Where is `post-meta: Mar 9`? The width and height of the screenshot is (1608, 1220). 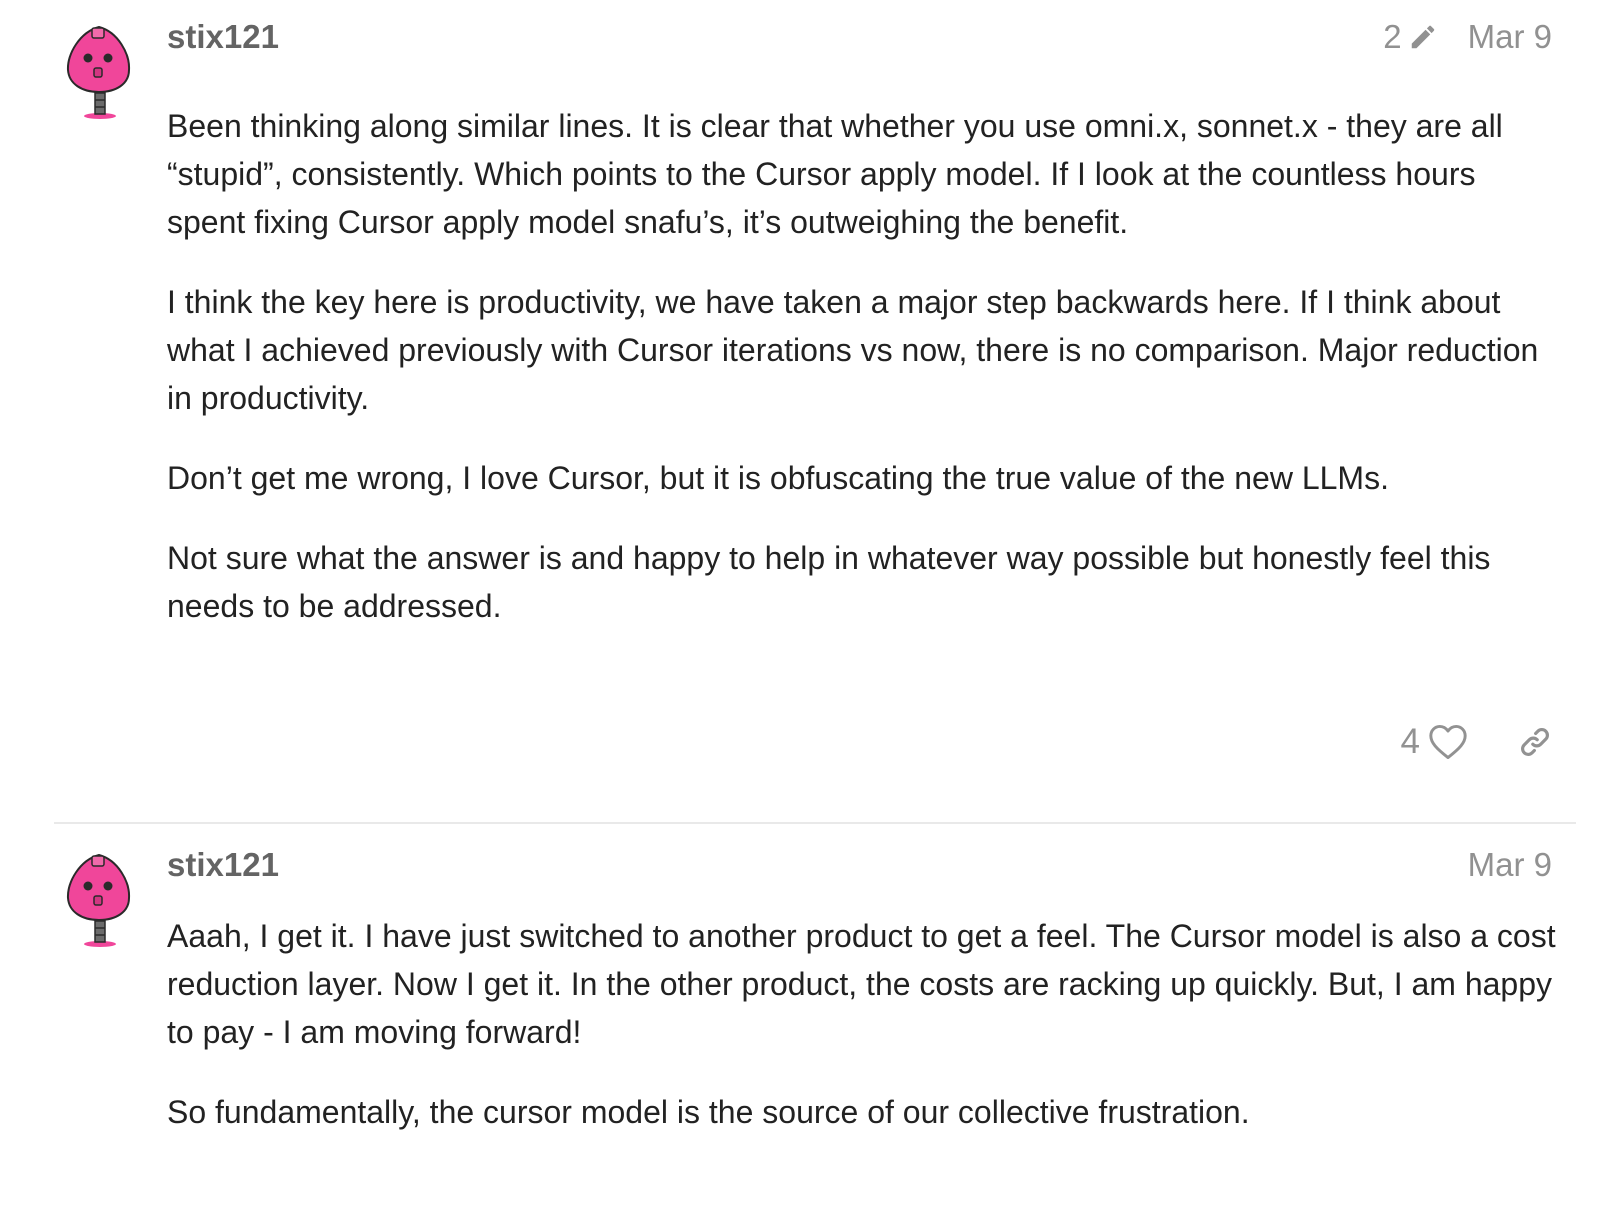
post-meta: Mar 9 is located at coordinates (1510, 865).